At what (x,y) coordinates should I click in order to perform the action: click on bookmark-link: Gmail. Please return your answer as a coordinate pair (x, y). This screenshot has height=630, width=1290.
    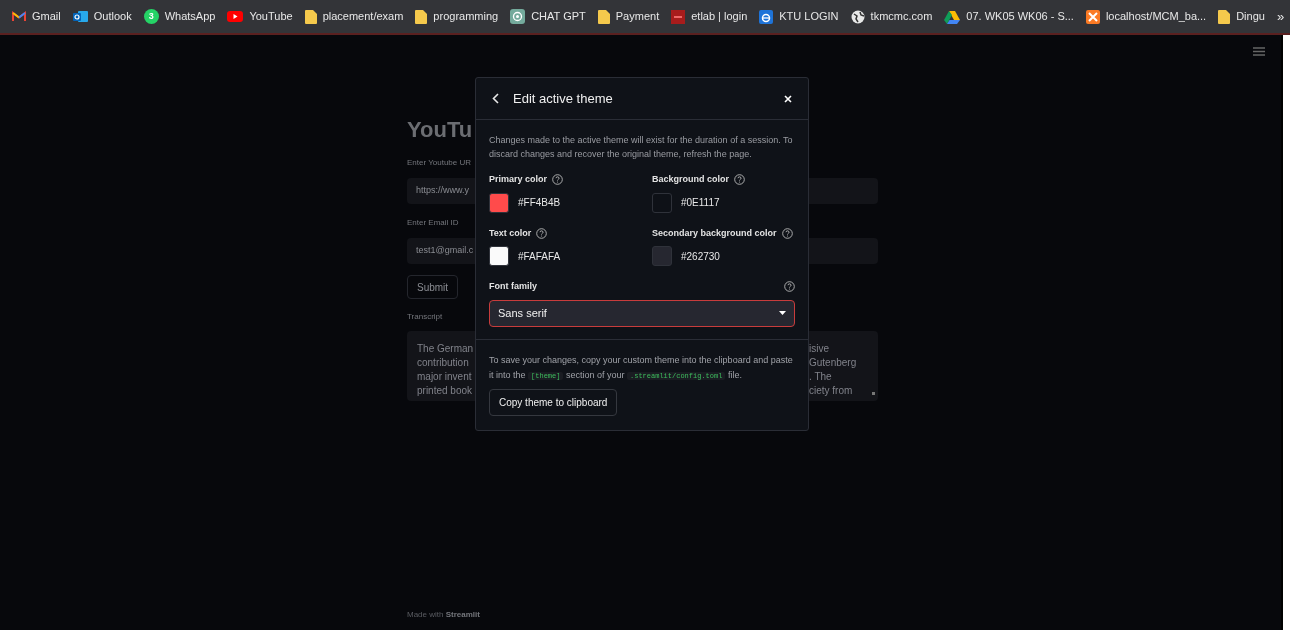
    Looking at the image, I should click on (36, 16).